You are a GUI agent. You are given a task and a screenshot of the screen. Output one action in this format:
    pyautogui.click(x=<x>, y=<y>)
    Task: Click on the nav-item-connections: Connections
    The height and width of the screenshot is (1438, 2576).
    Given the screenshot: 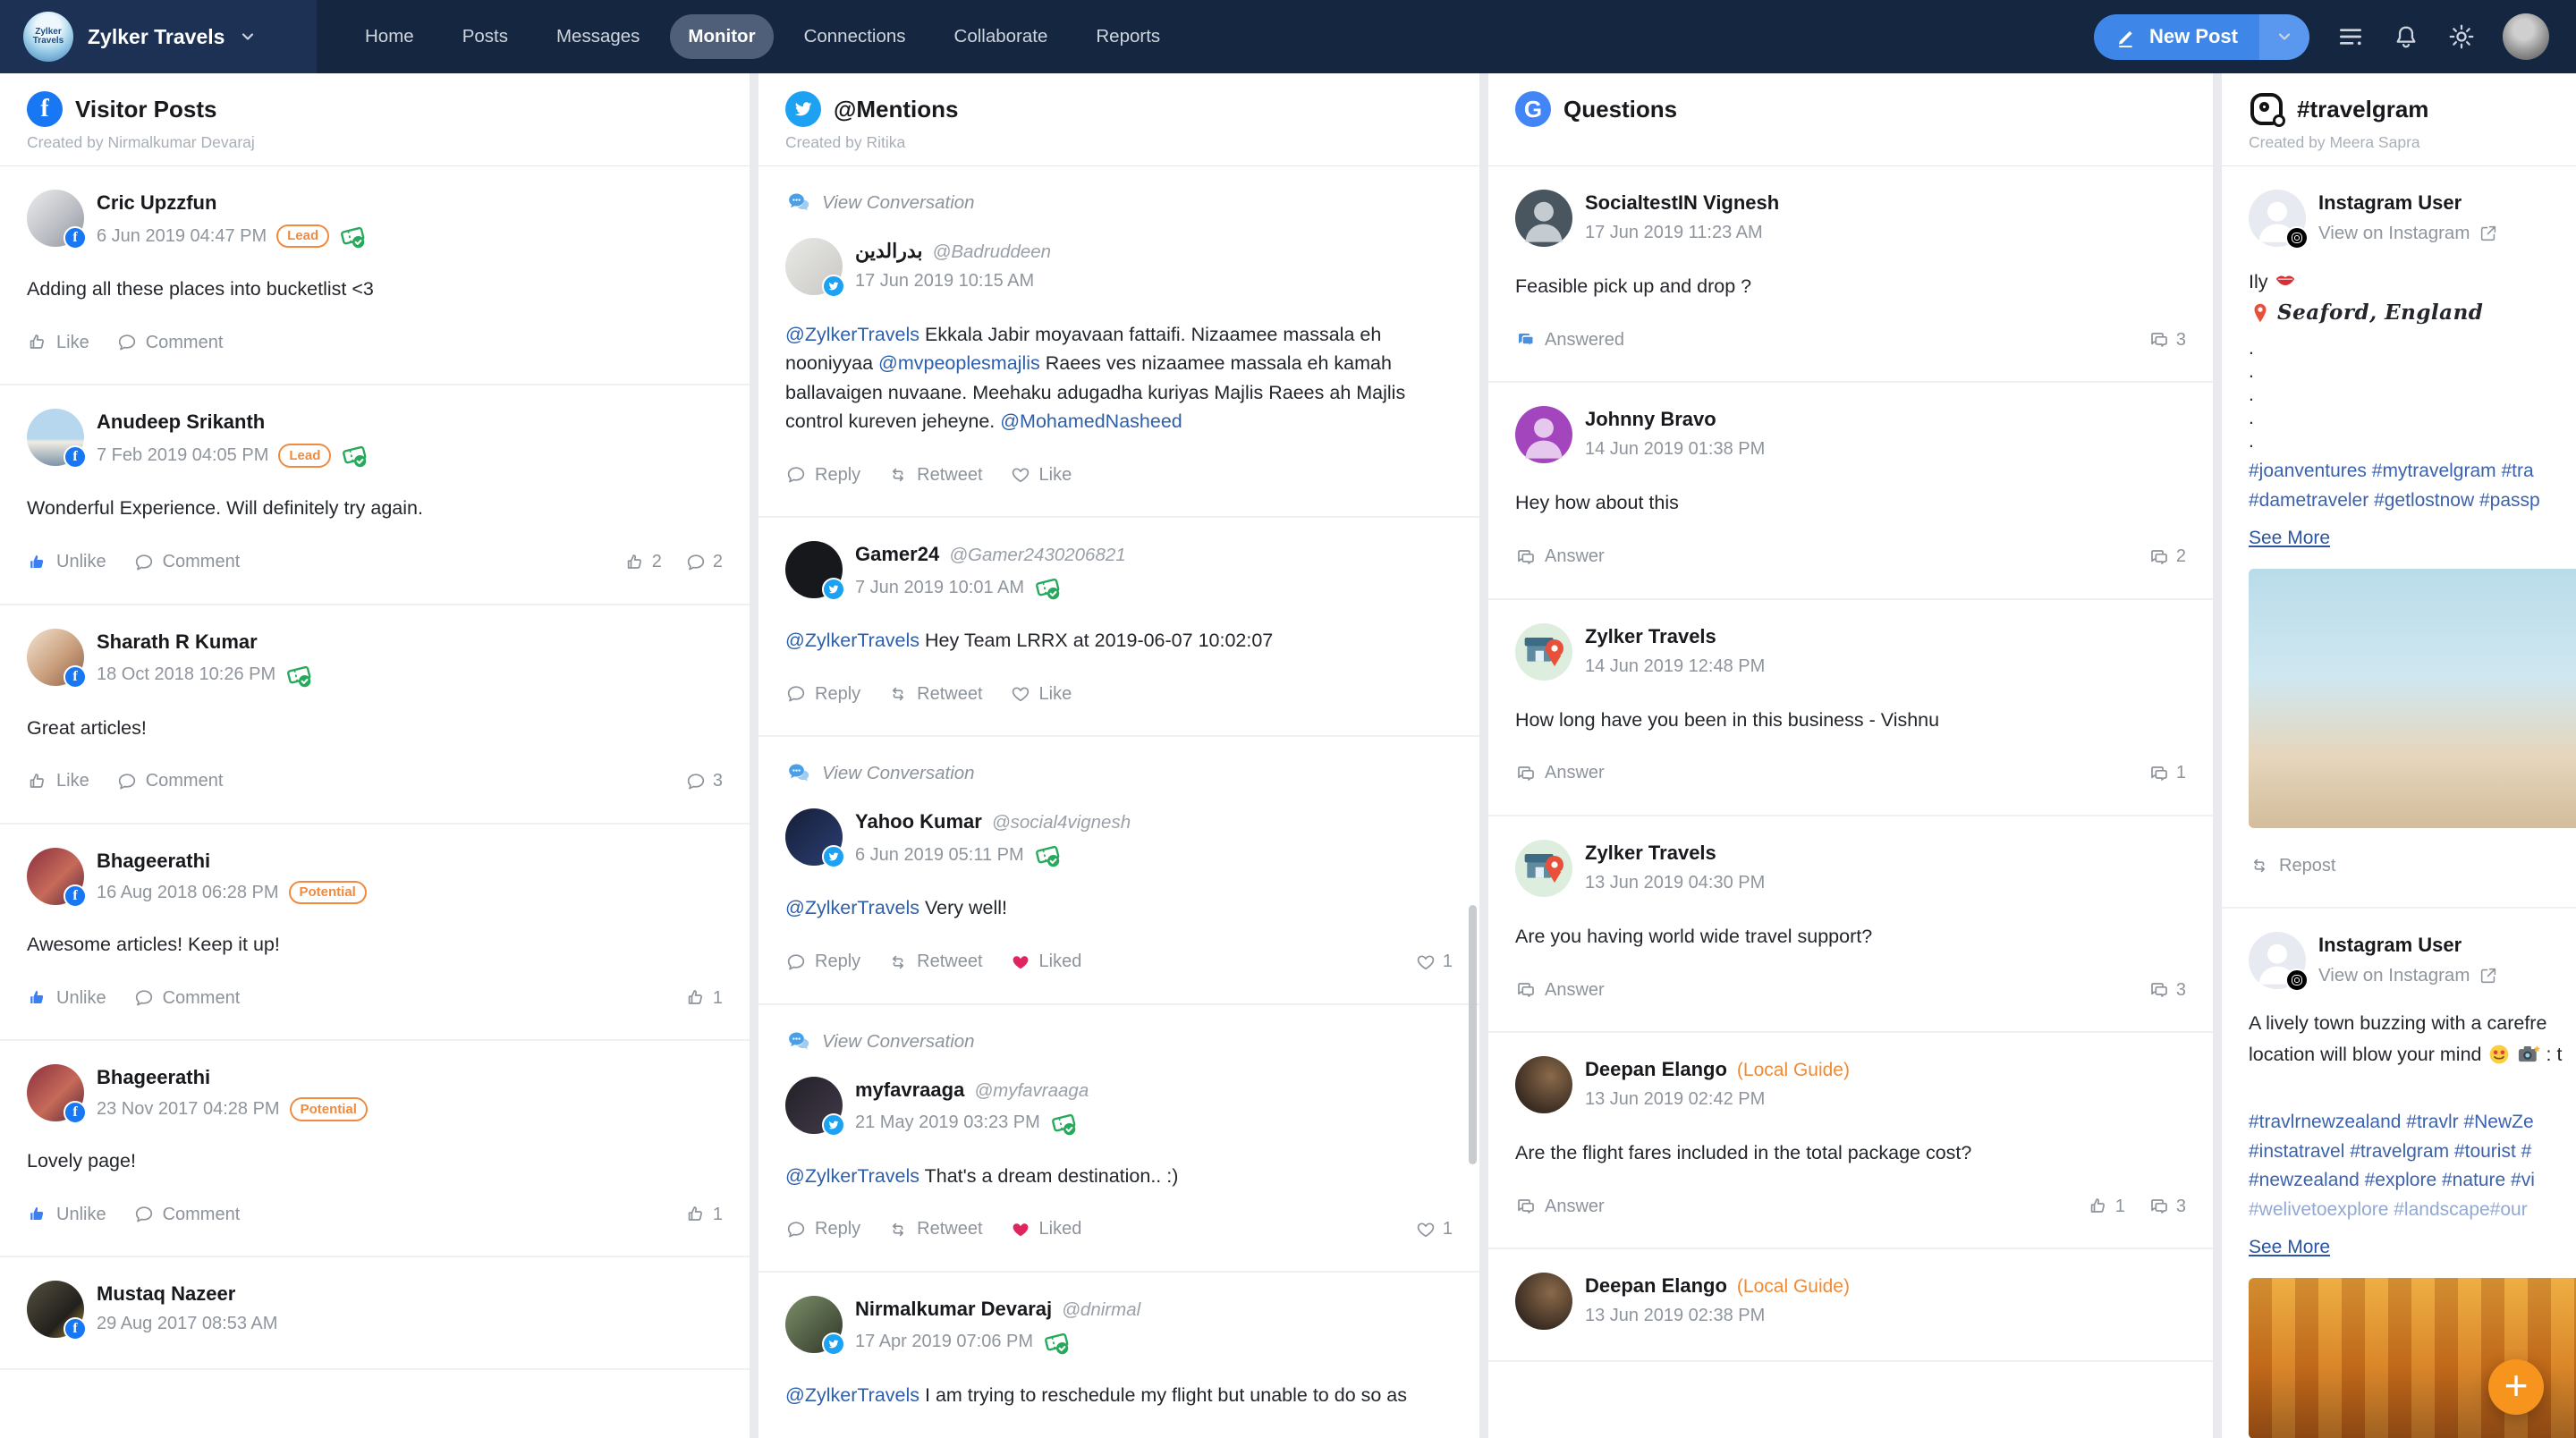 What is the action you would take?
    pyautogui.click(x=855, y=36)
    